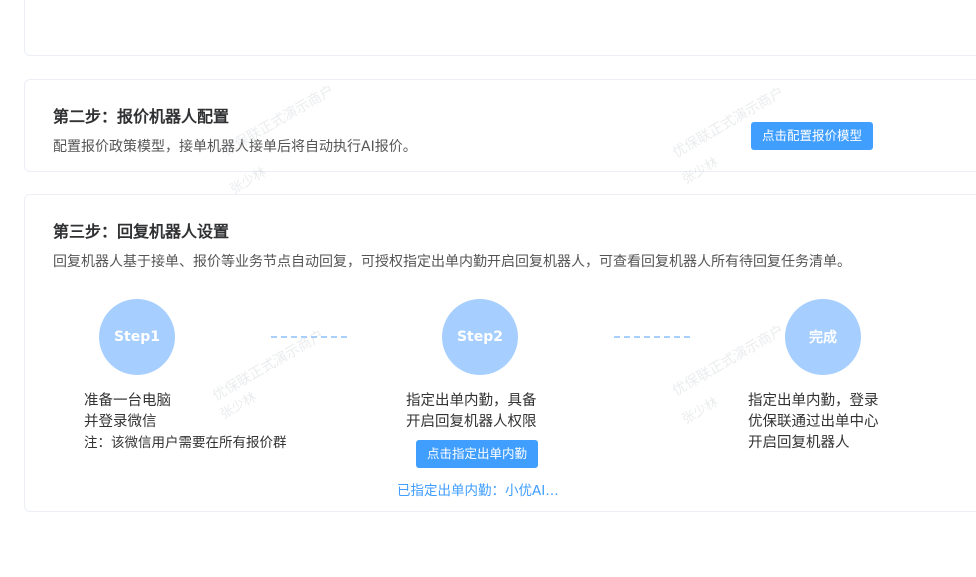  Describe the element at coordinates (480, 337) in the screenshot. I see `step2-badge: Step2` at that location.